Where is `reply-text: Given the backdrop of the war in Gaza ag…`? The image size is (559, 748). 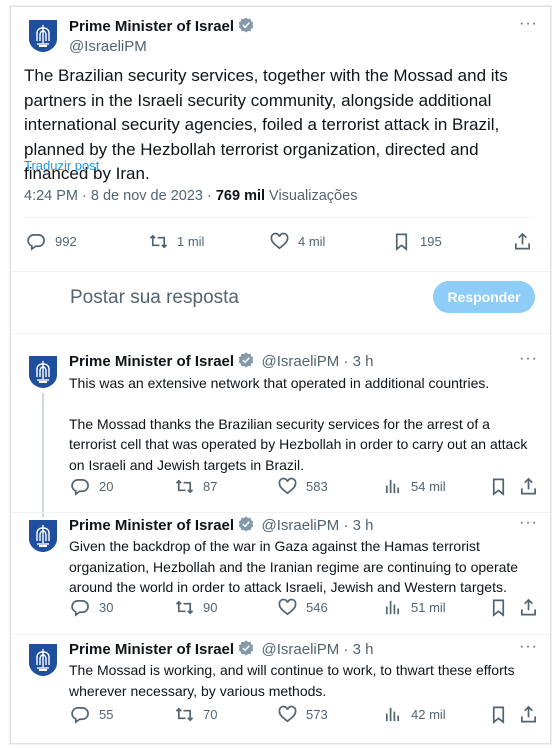 reply-text: Given the backdrop of the war in Gaza ag… is located at coordinates (294, 566).